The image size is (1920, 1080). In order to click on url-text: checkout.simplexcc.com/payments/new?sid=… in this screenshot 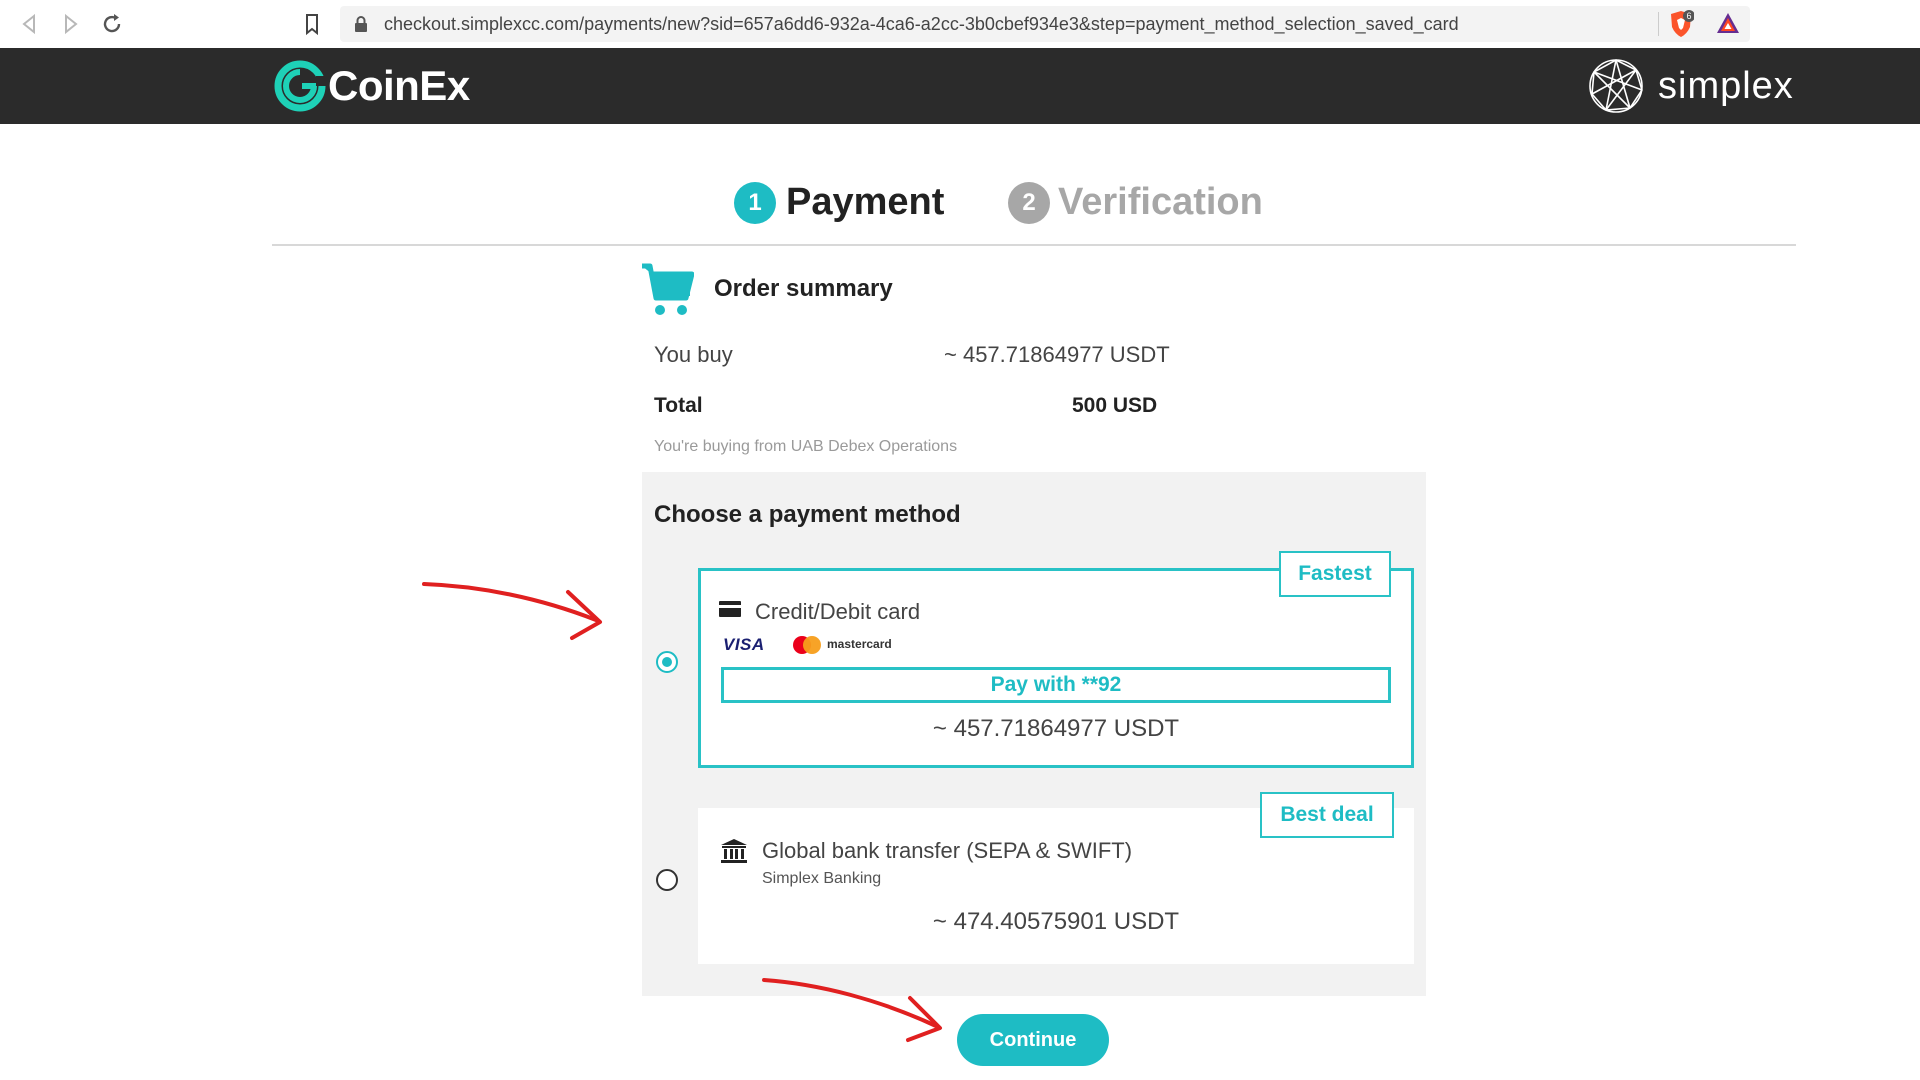, I will do `click(921, 24)`.